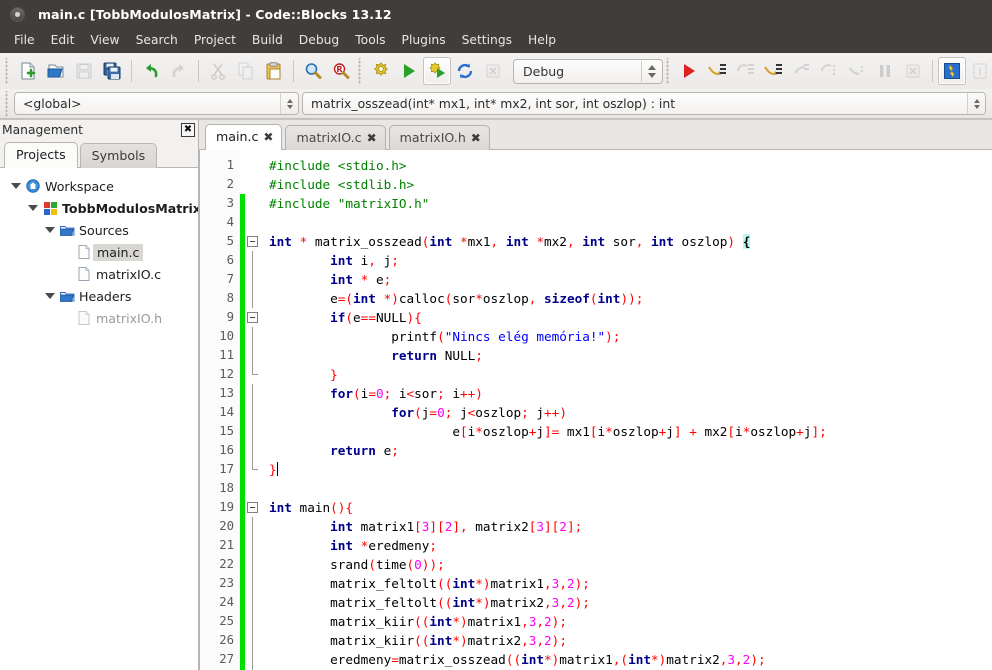 Image resolution: width=992 pixels, height=670 pixels. What do you see at coordinates (952, 71) in the screenshot?
I see `debugging-windows-icon` at bounding box center [952, 71].